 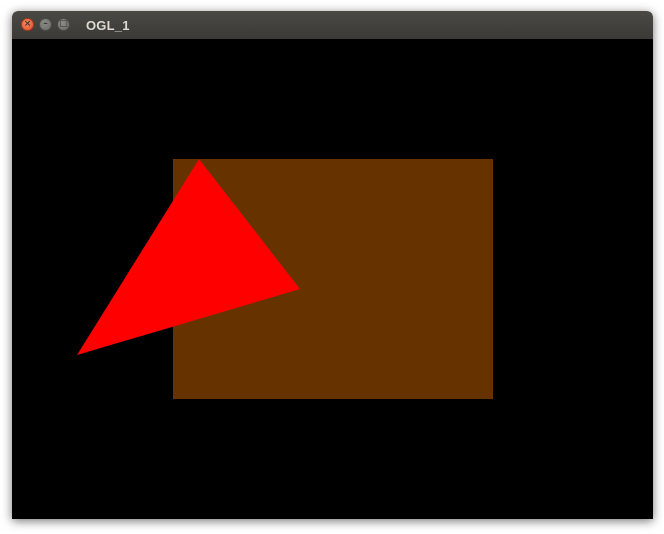 What do you see at coordinates (108, 25) in the screenshot?
I see `window-title: OGL_1` at bounding box center [108, 25].